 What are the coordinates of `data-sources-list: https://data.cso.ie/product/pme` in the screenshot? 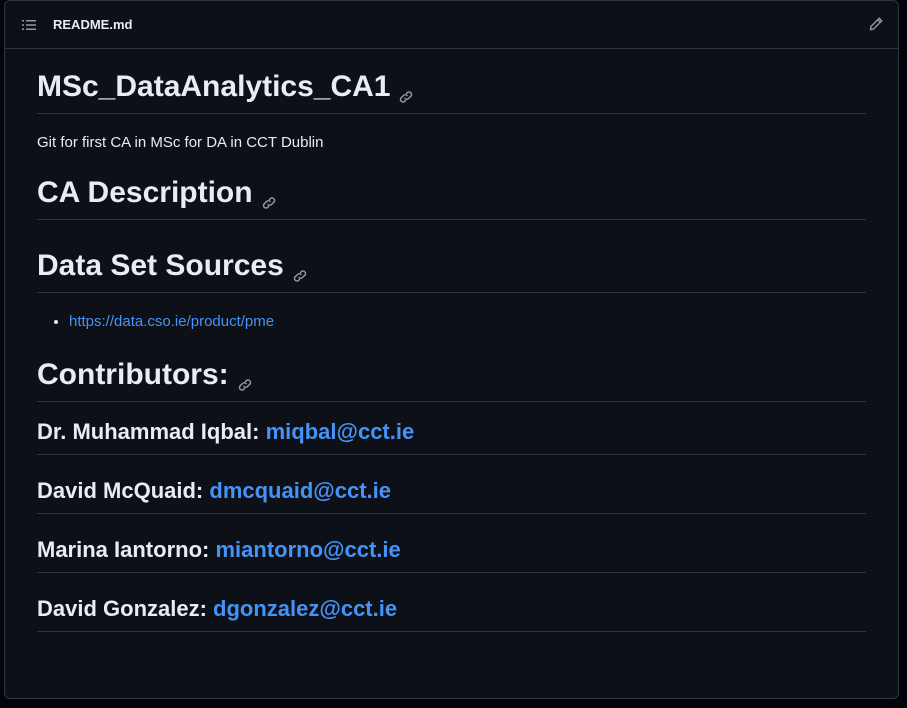 It's located at (451, 322).